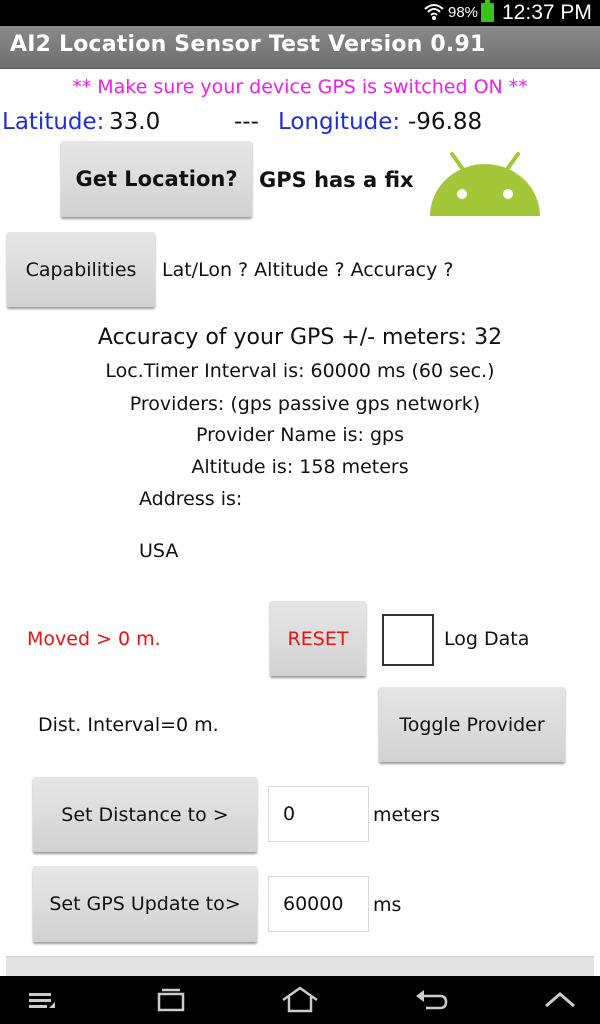 This screenshot has width=600, height=1024. What do you see at coordinates (430, 1000) in the screenshot?
I see `back-icon` at bounding box center [430, 1000].